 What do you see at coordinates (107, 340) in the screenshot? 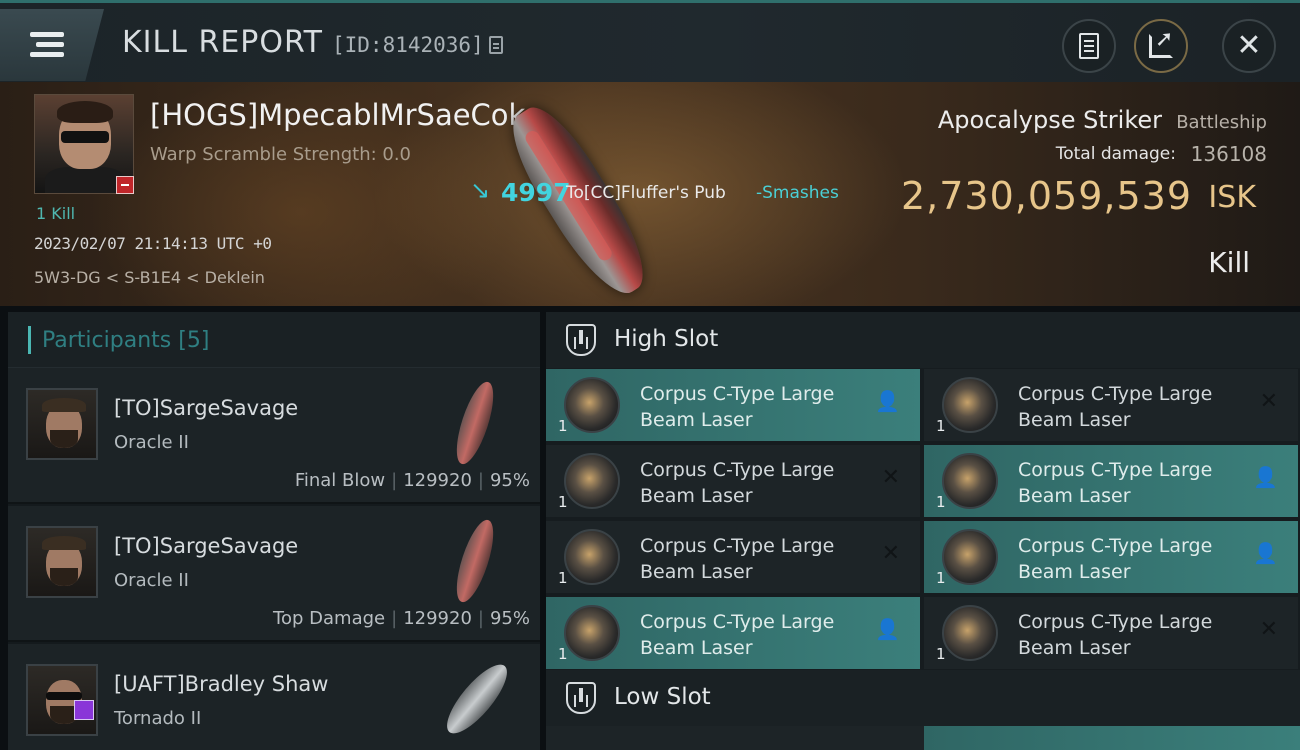
I see `participants-title: Participants` at bounding box center [107, 340].